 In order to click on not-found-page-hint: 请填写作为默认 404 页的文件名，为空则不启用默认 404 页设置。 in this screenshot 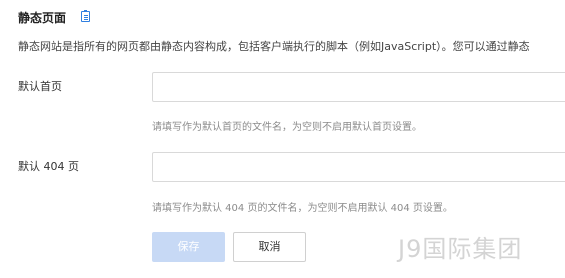, I will do `click(302, 208)`.